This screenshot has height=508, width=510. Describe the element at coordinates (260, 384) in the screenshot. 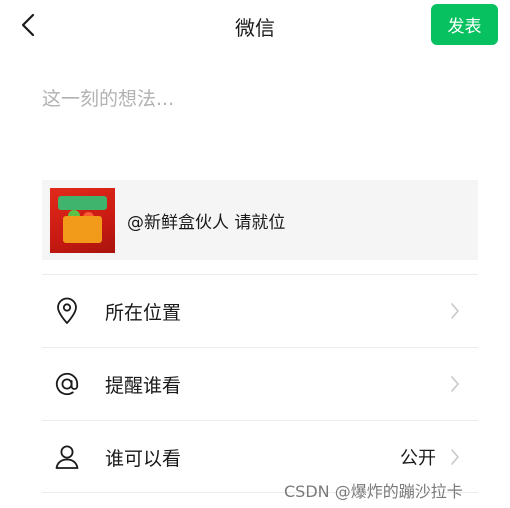

I see `remind-row: 提醒谁看` at that location.